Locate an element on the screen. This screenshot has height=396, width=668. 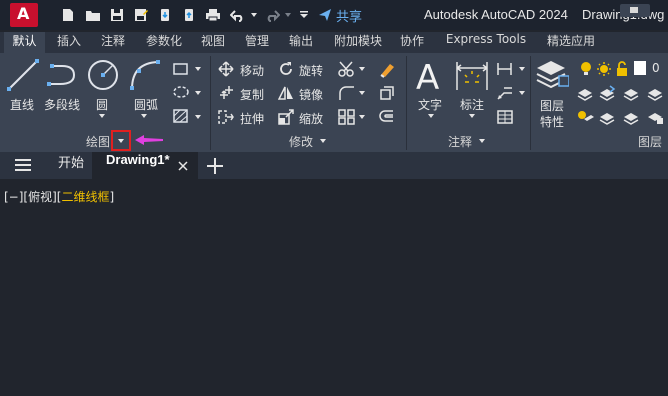
visual-style-label: 二维线框 is located at coordinates (85, 197).